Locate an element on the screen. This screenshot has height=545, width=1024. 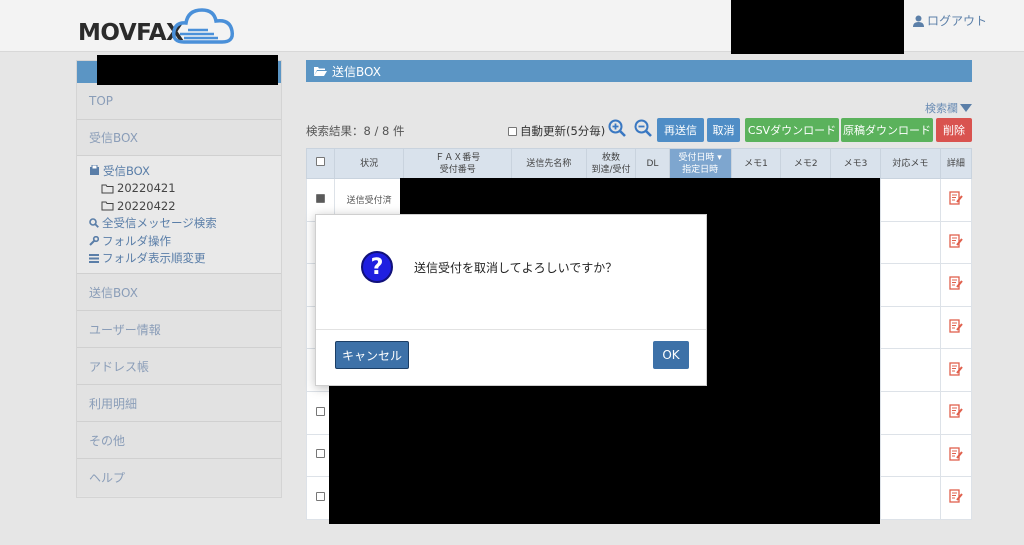
col-dl: DL is located at coordinates (652, 163).